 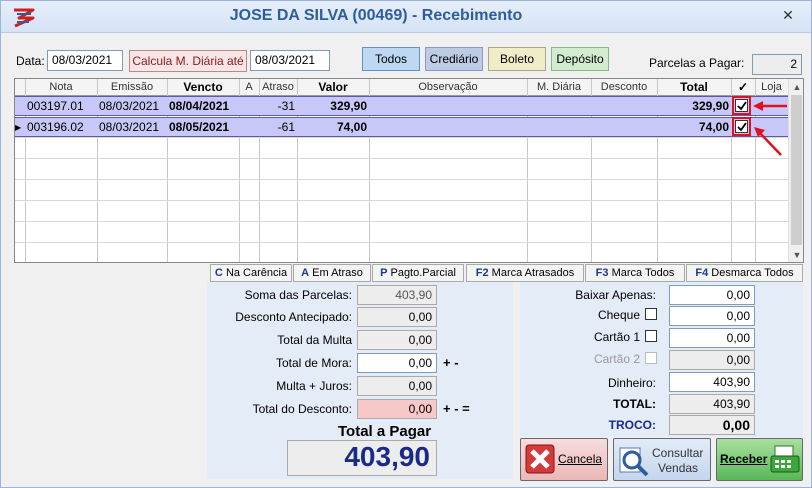 What do you see at coordinates (397, 340) in the screenshot?
I see `multa-field: 0,00` at bounding box center [397, 340].